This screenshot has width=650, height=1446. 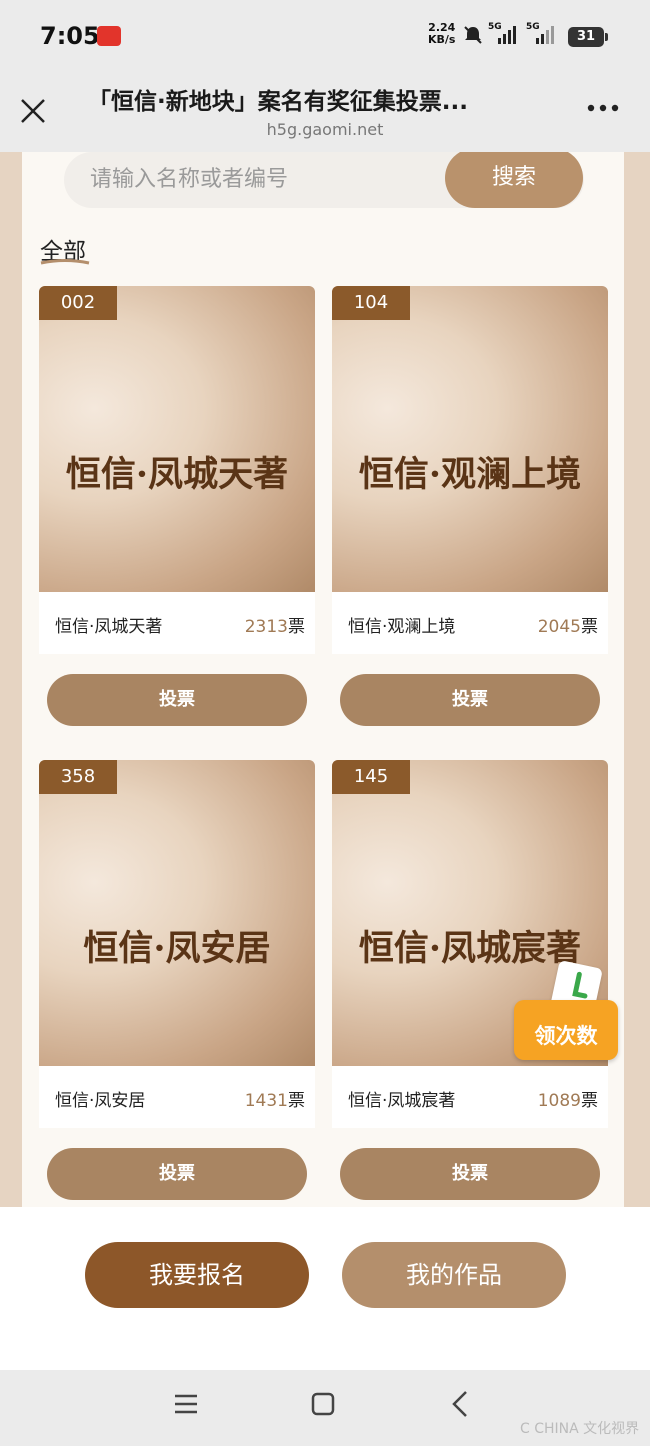 What do you see at coordinates (325, 129) in the screenshot?
I see `page-url: h5g.gaomi.net` at bounding box center [325, 129].